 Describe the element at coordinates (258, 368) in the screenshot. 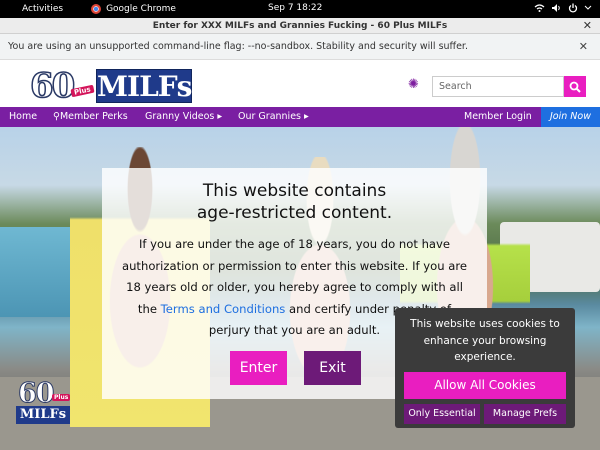

I see `enter-button: Enter` at that location.